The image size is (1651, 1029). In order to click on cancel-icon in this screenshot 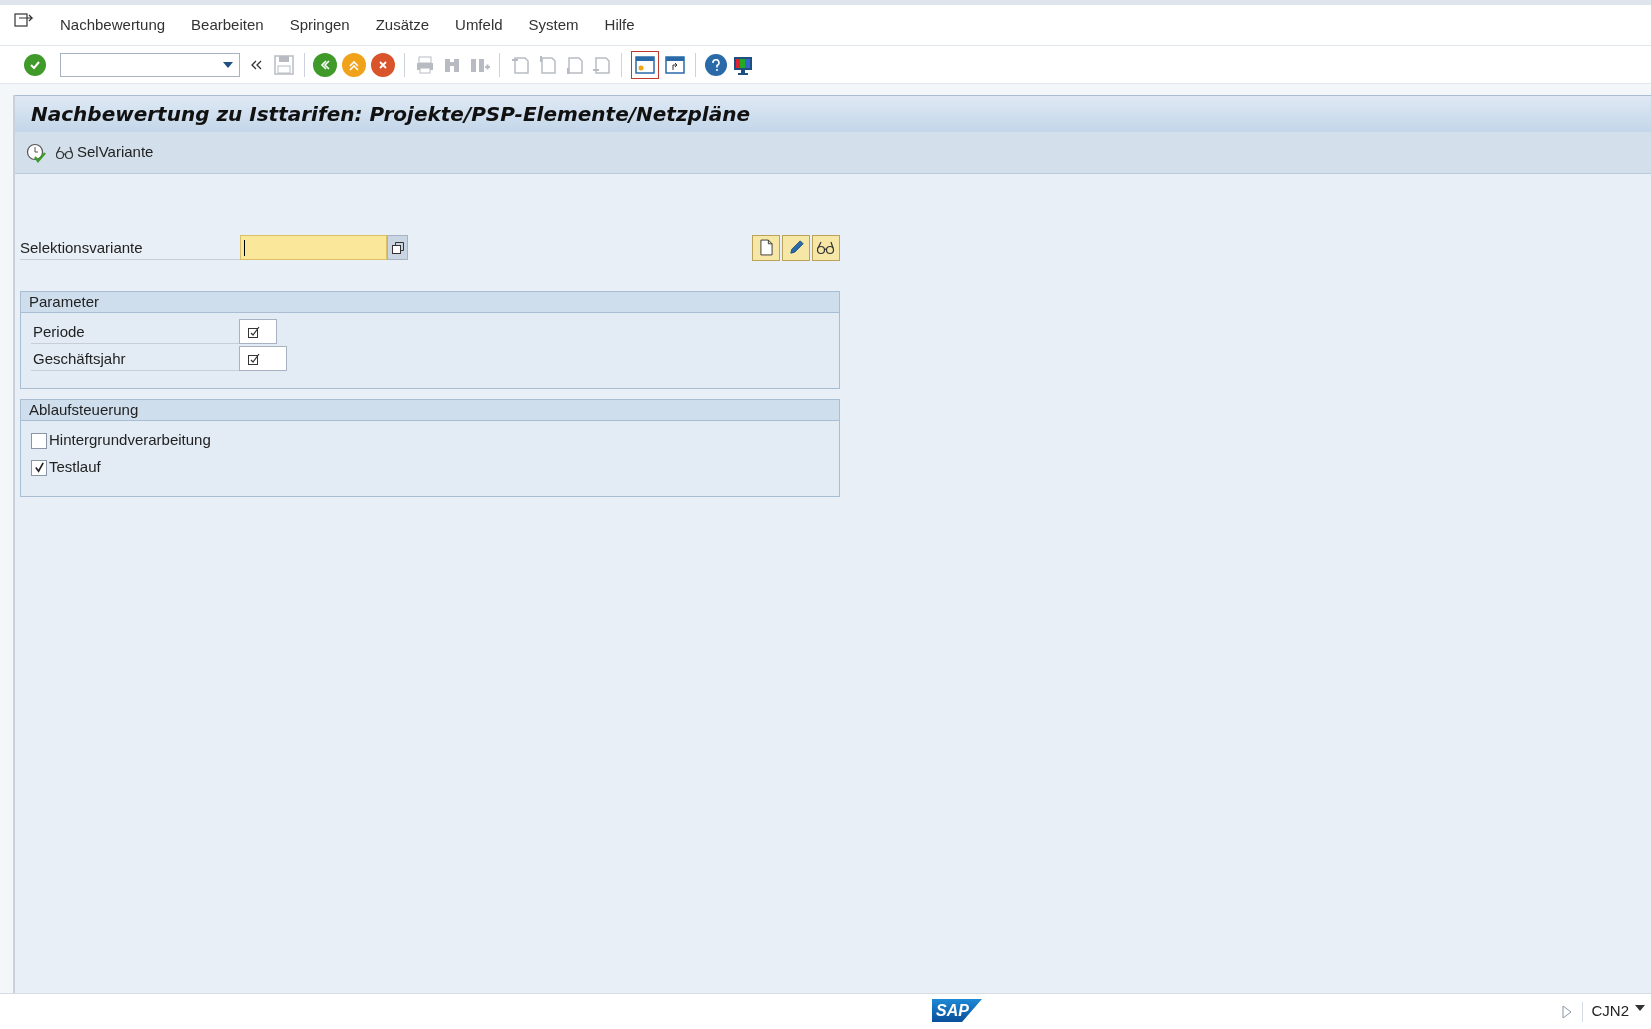, I will do `click(383, 64)`.